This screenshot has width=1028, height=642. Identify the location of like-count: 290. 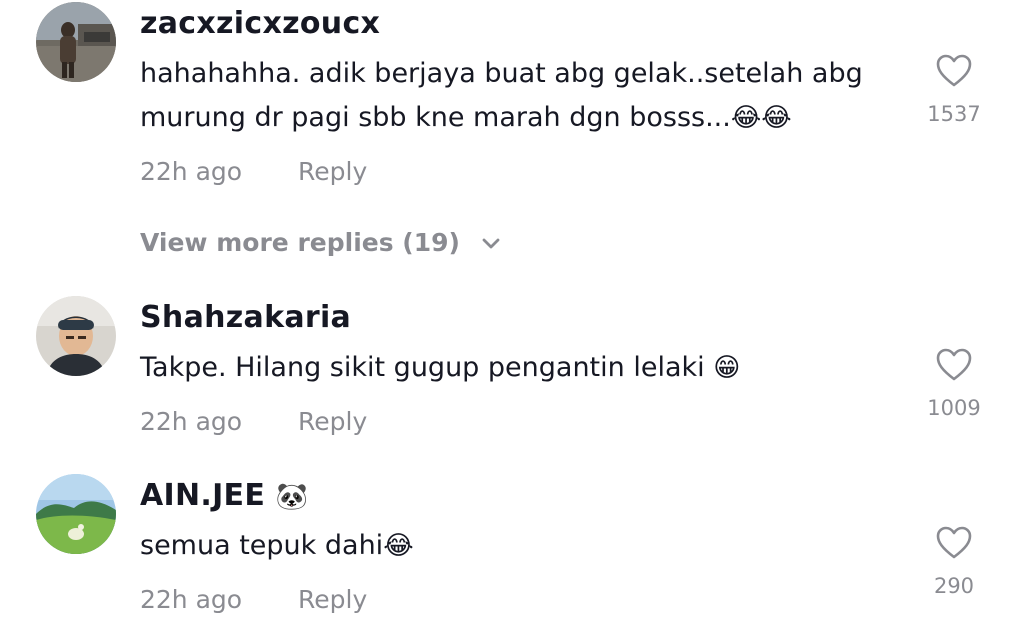
(954, 586).